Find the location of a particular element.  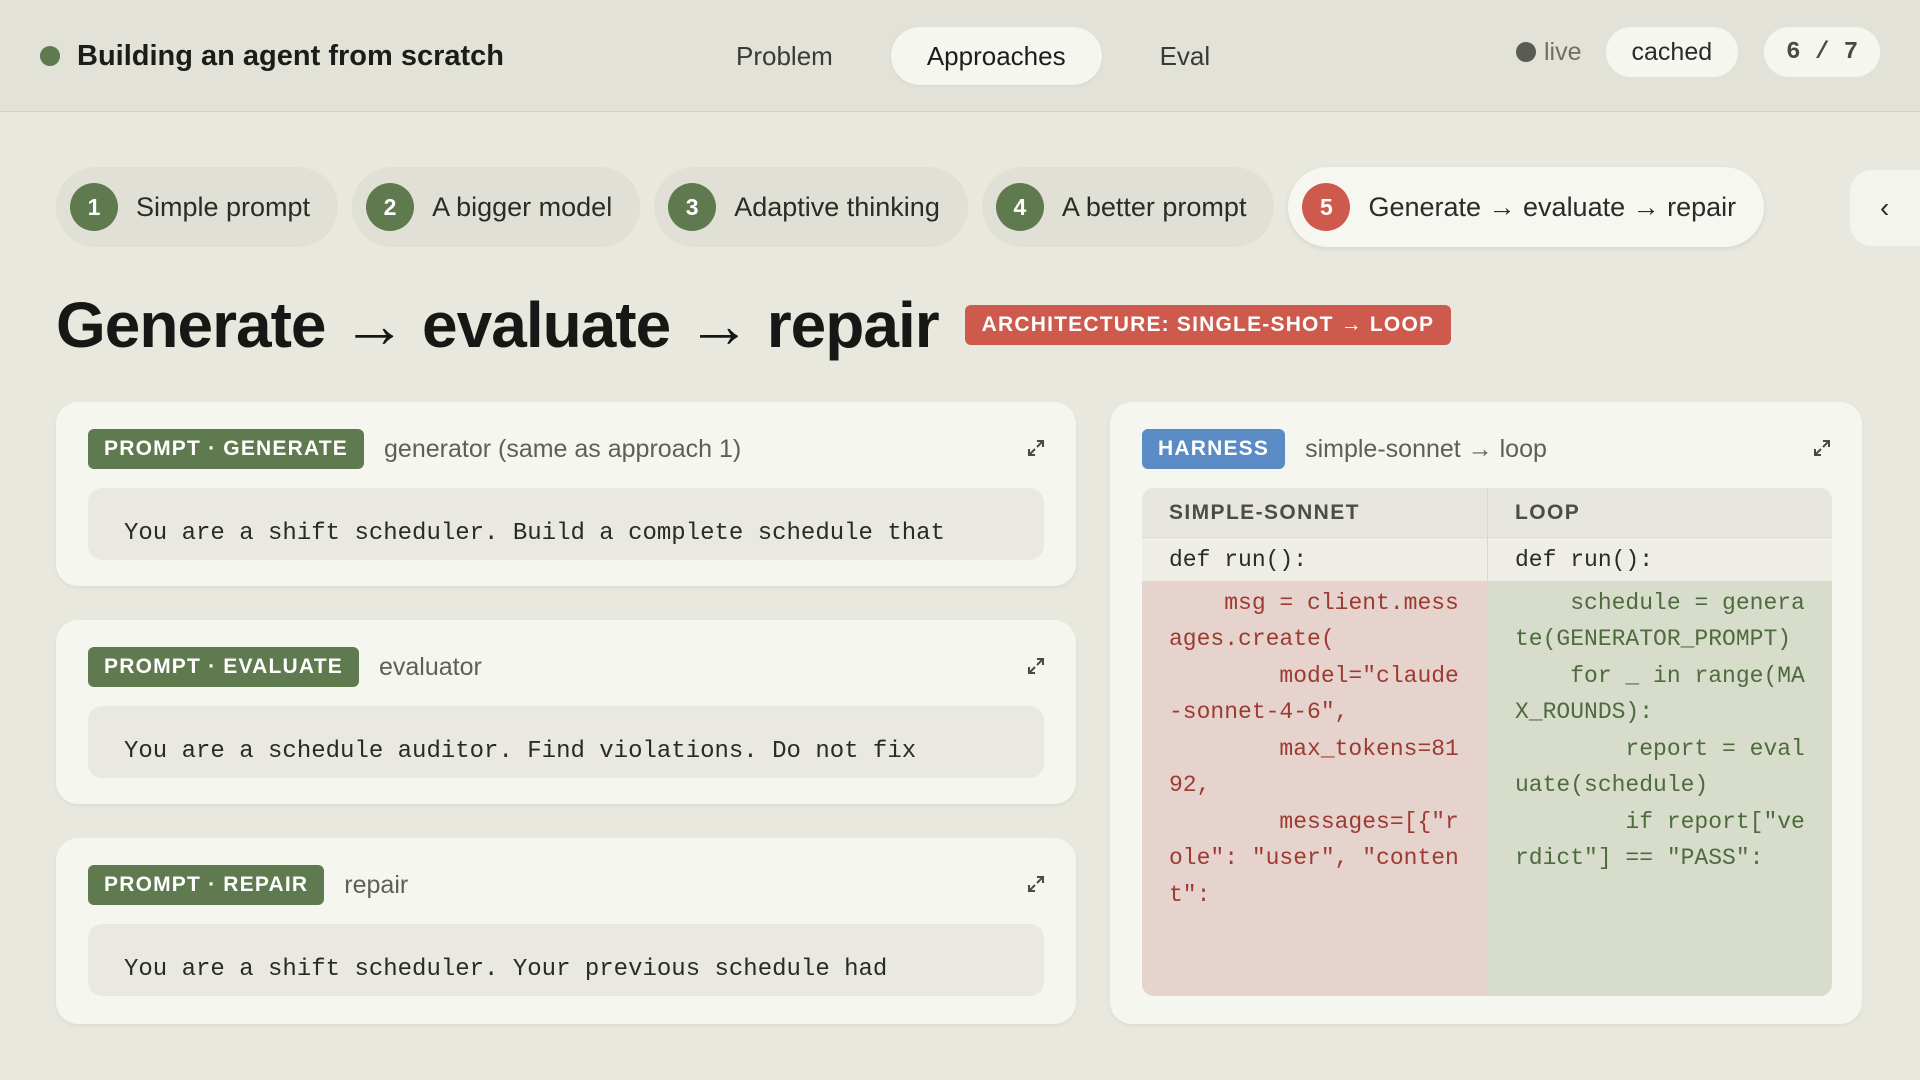

brand: Building an agent from scratch is located at coordinates (272, 56).